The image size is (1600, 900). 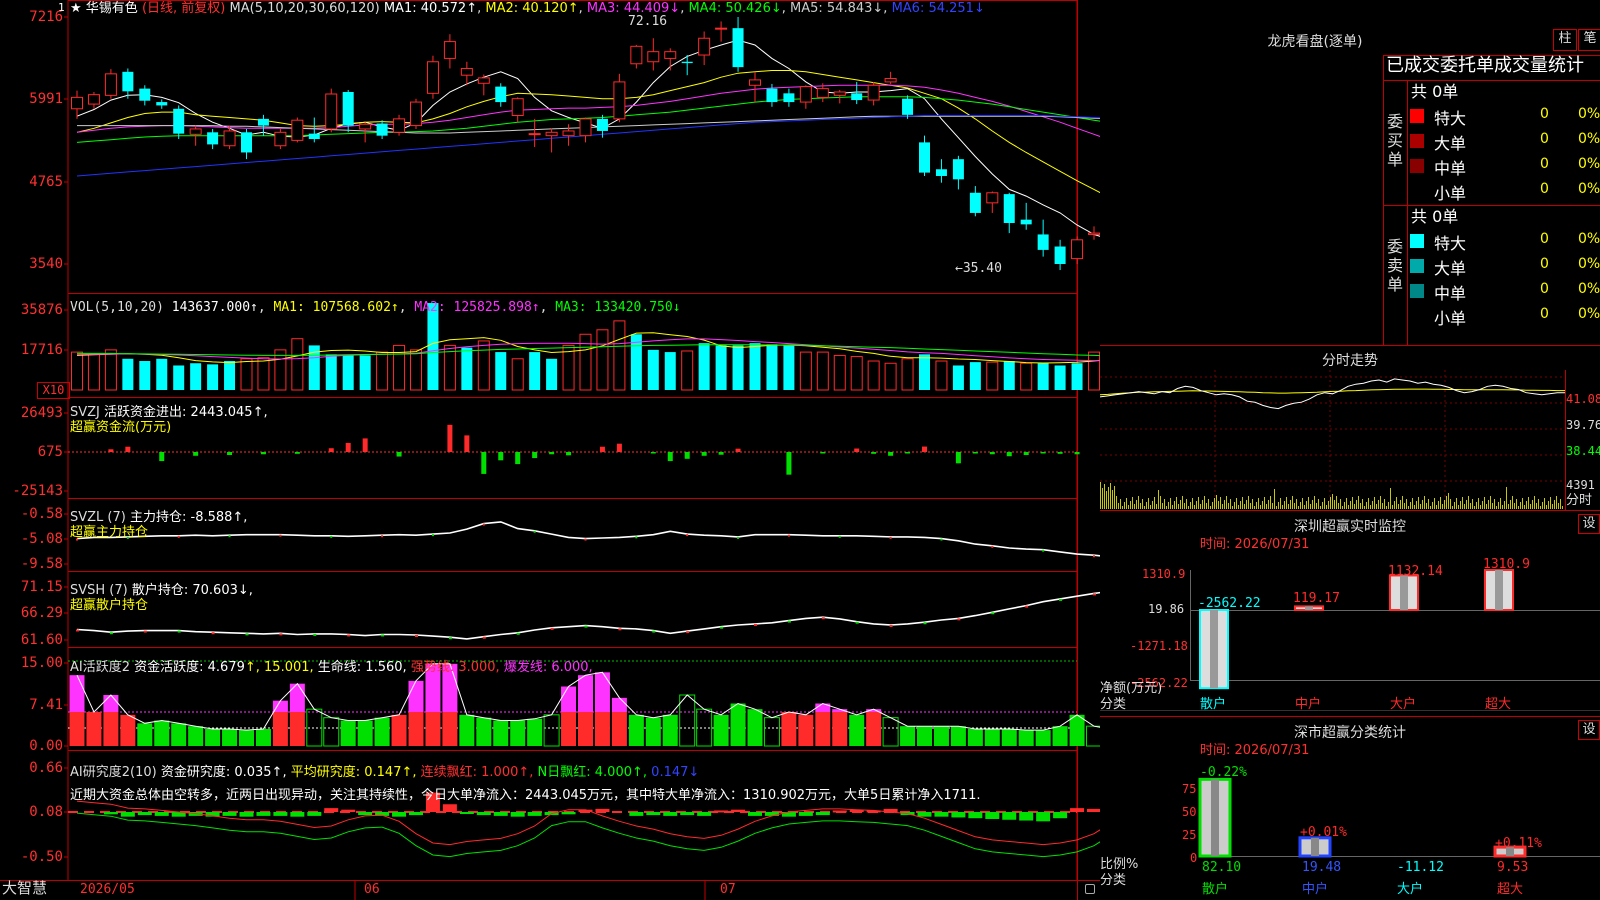 What do you see at coordinates (76, 8) in the screenshot?
I see `star-icon: ★` at bounding box center [76, 8].